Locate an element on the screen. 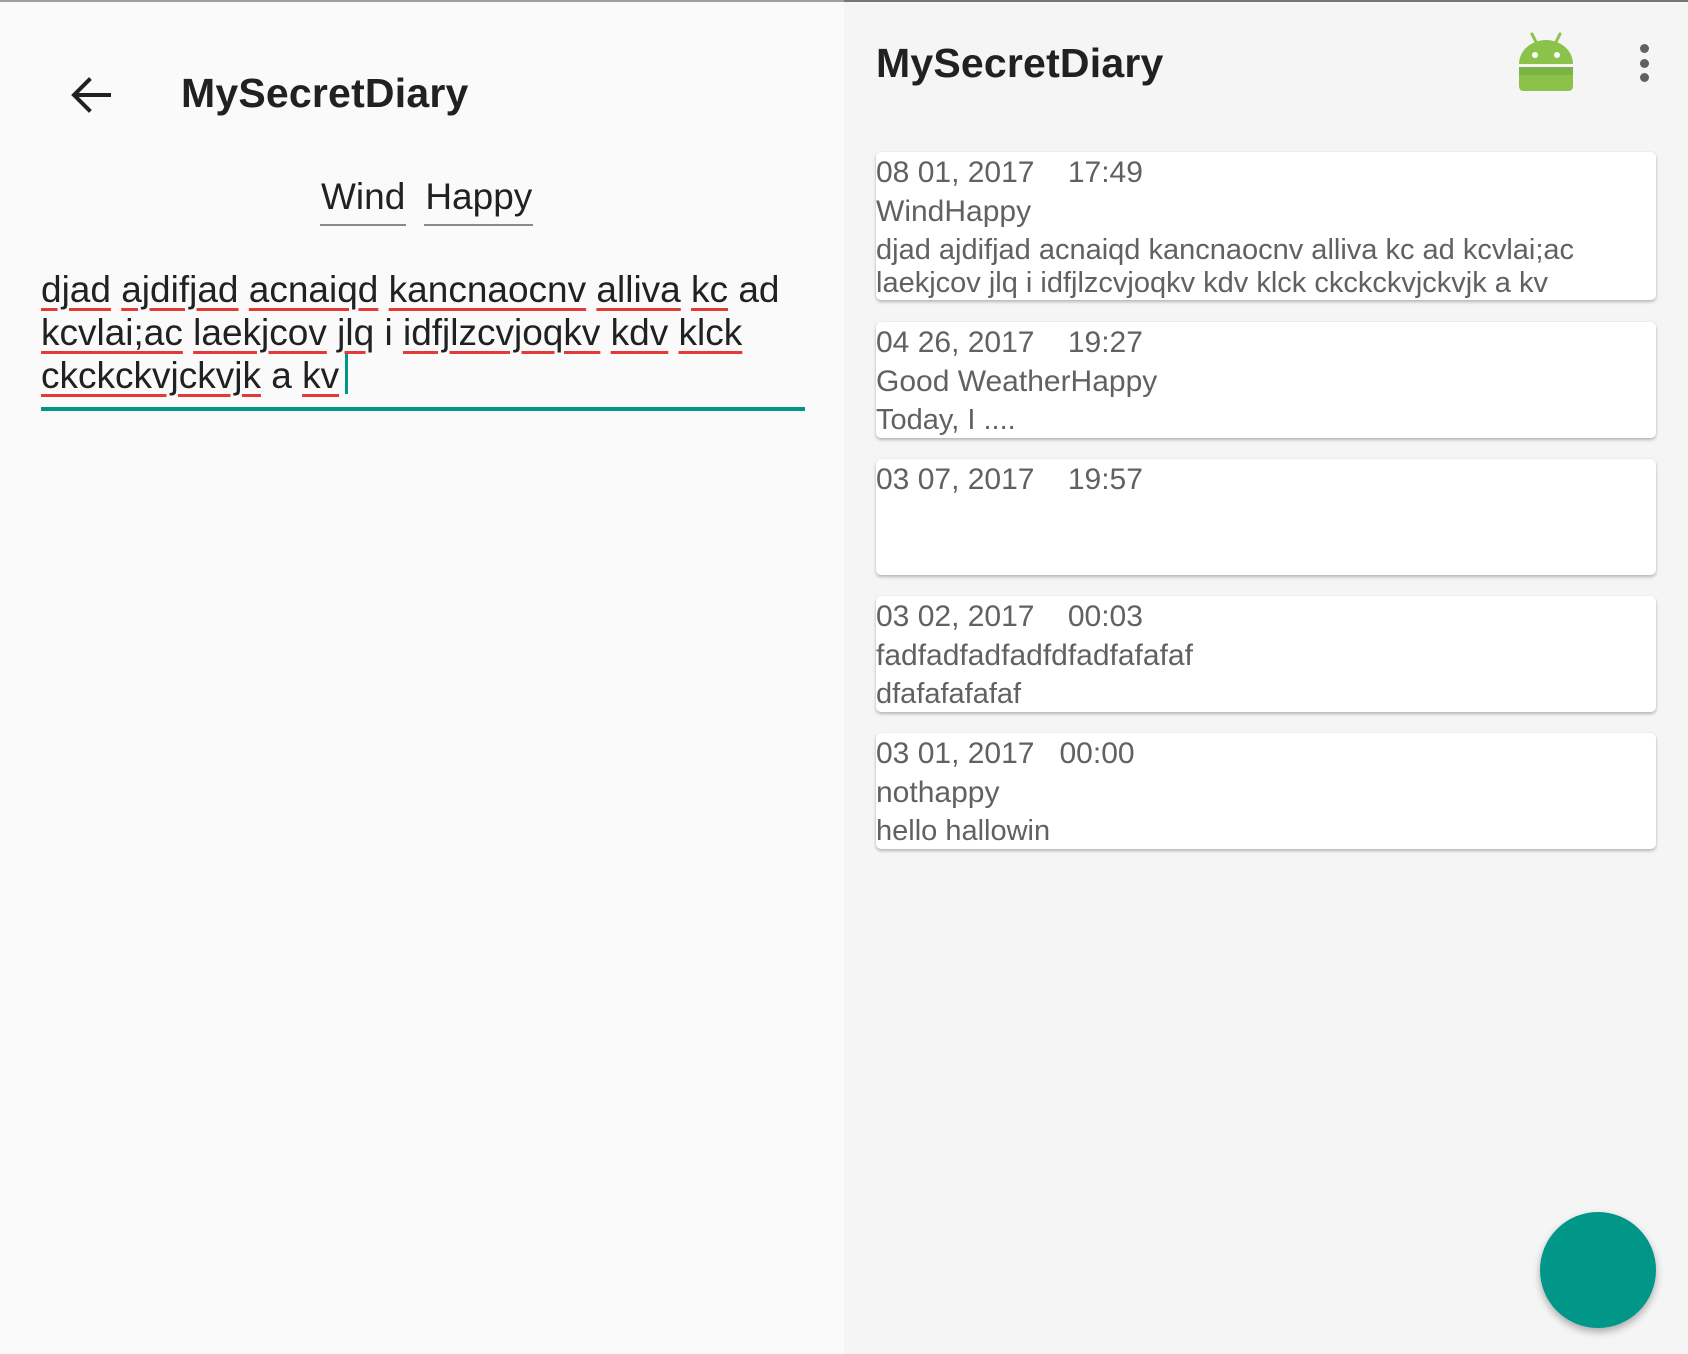 Image resolution: width=1688 pixels, height=1354 pixels. tag-input-mood: Happy is located at coordinates (479, 201).